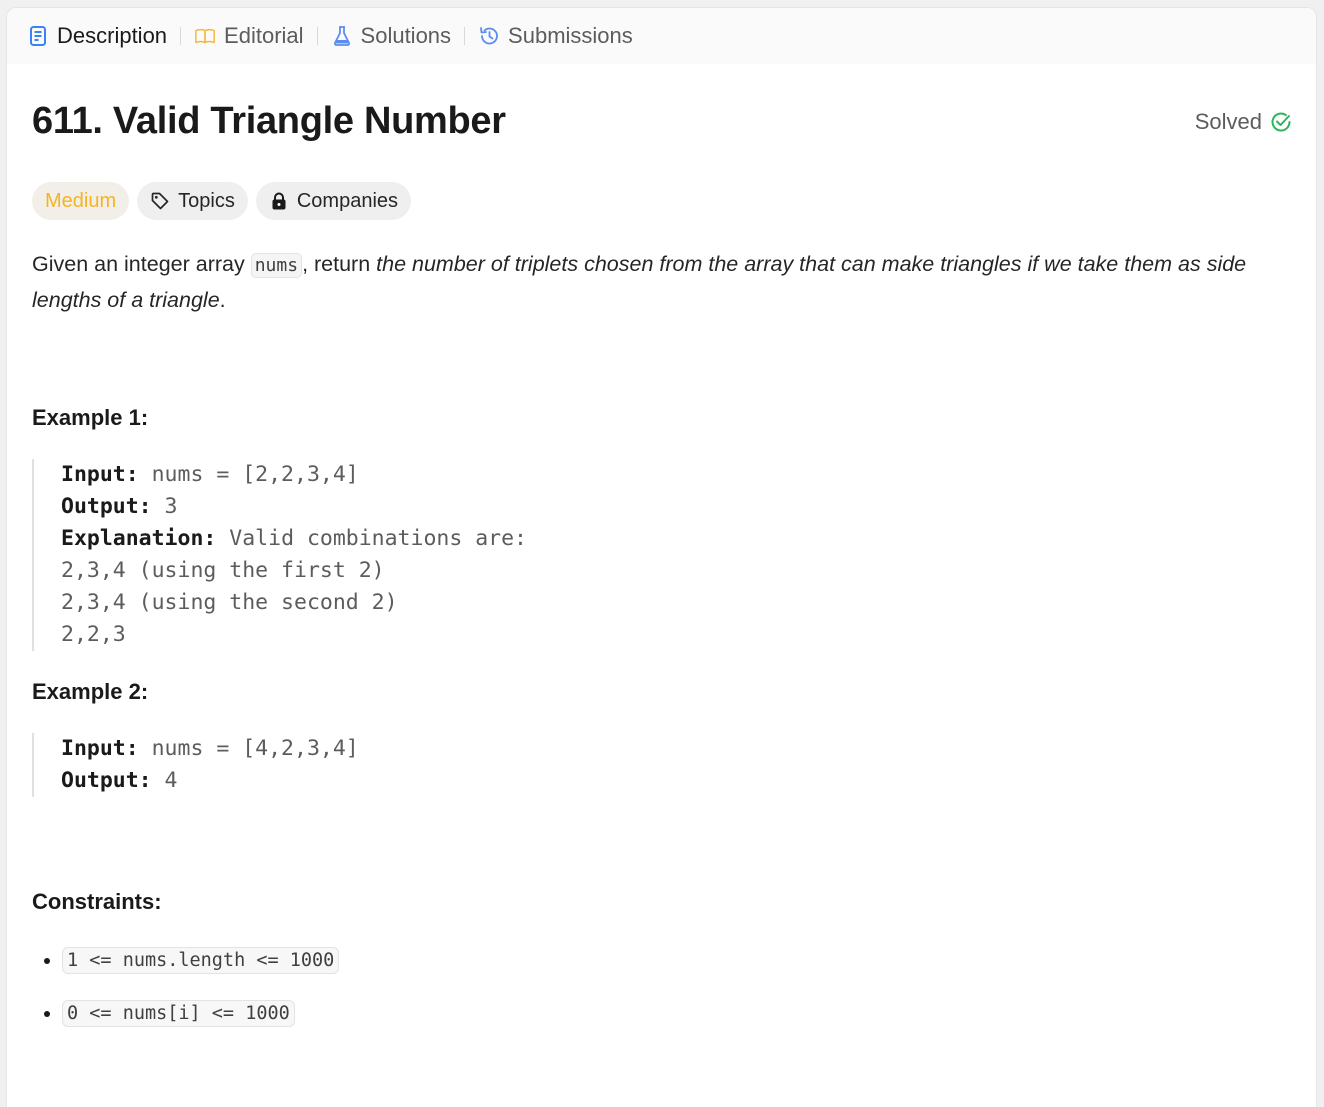  Describe the element at coordinates (279, 201) in the screenshot. I see `lock-icon` at that location.